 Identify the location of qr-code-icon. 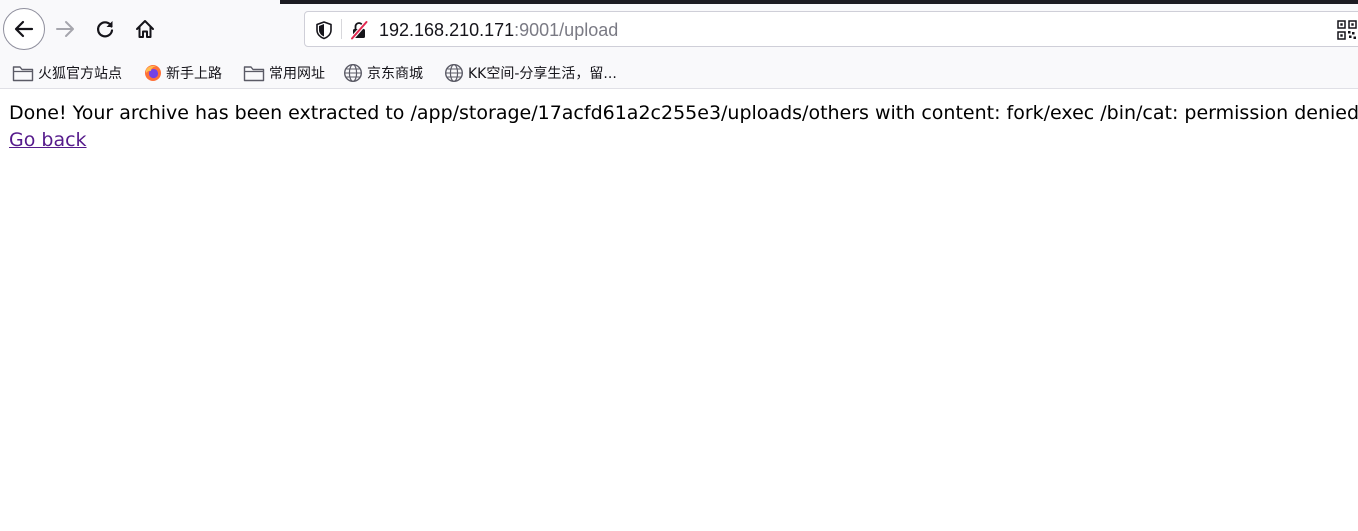
(1347, 30).